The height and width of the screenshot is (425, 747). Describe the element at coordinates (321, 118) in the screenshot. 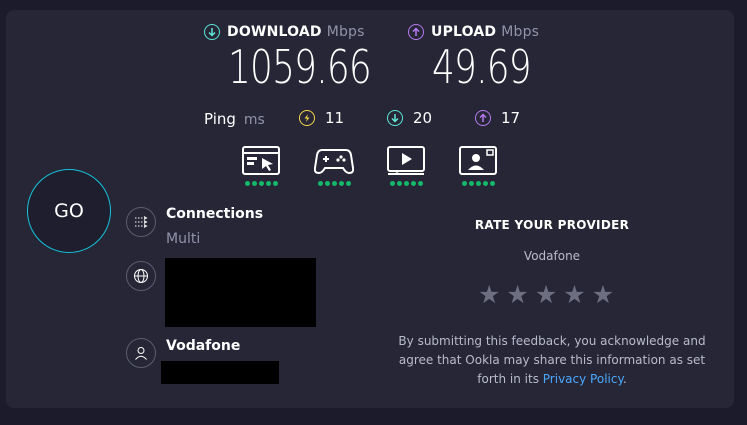

I see `ping-idle: 11` at that location.